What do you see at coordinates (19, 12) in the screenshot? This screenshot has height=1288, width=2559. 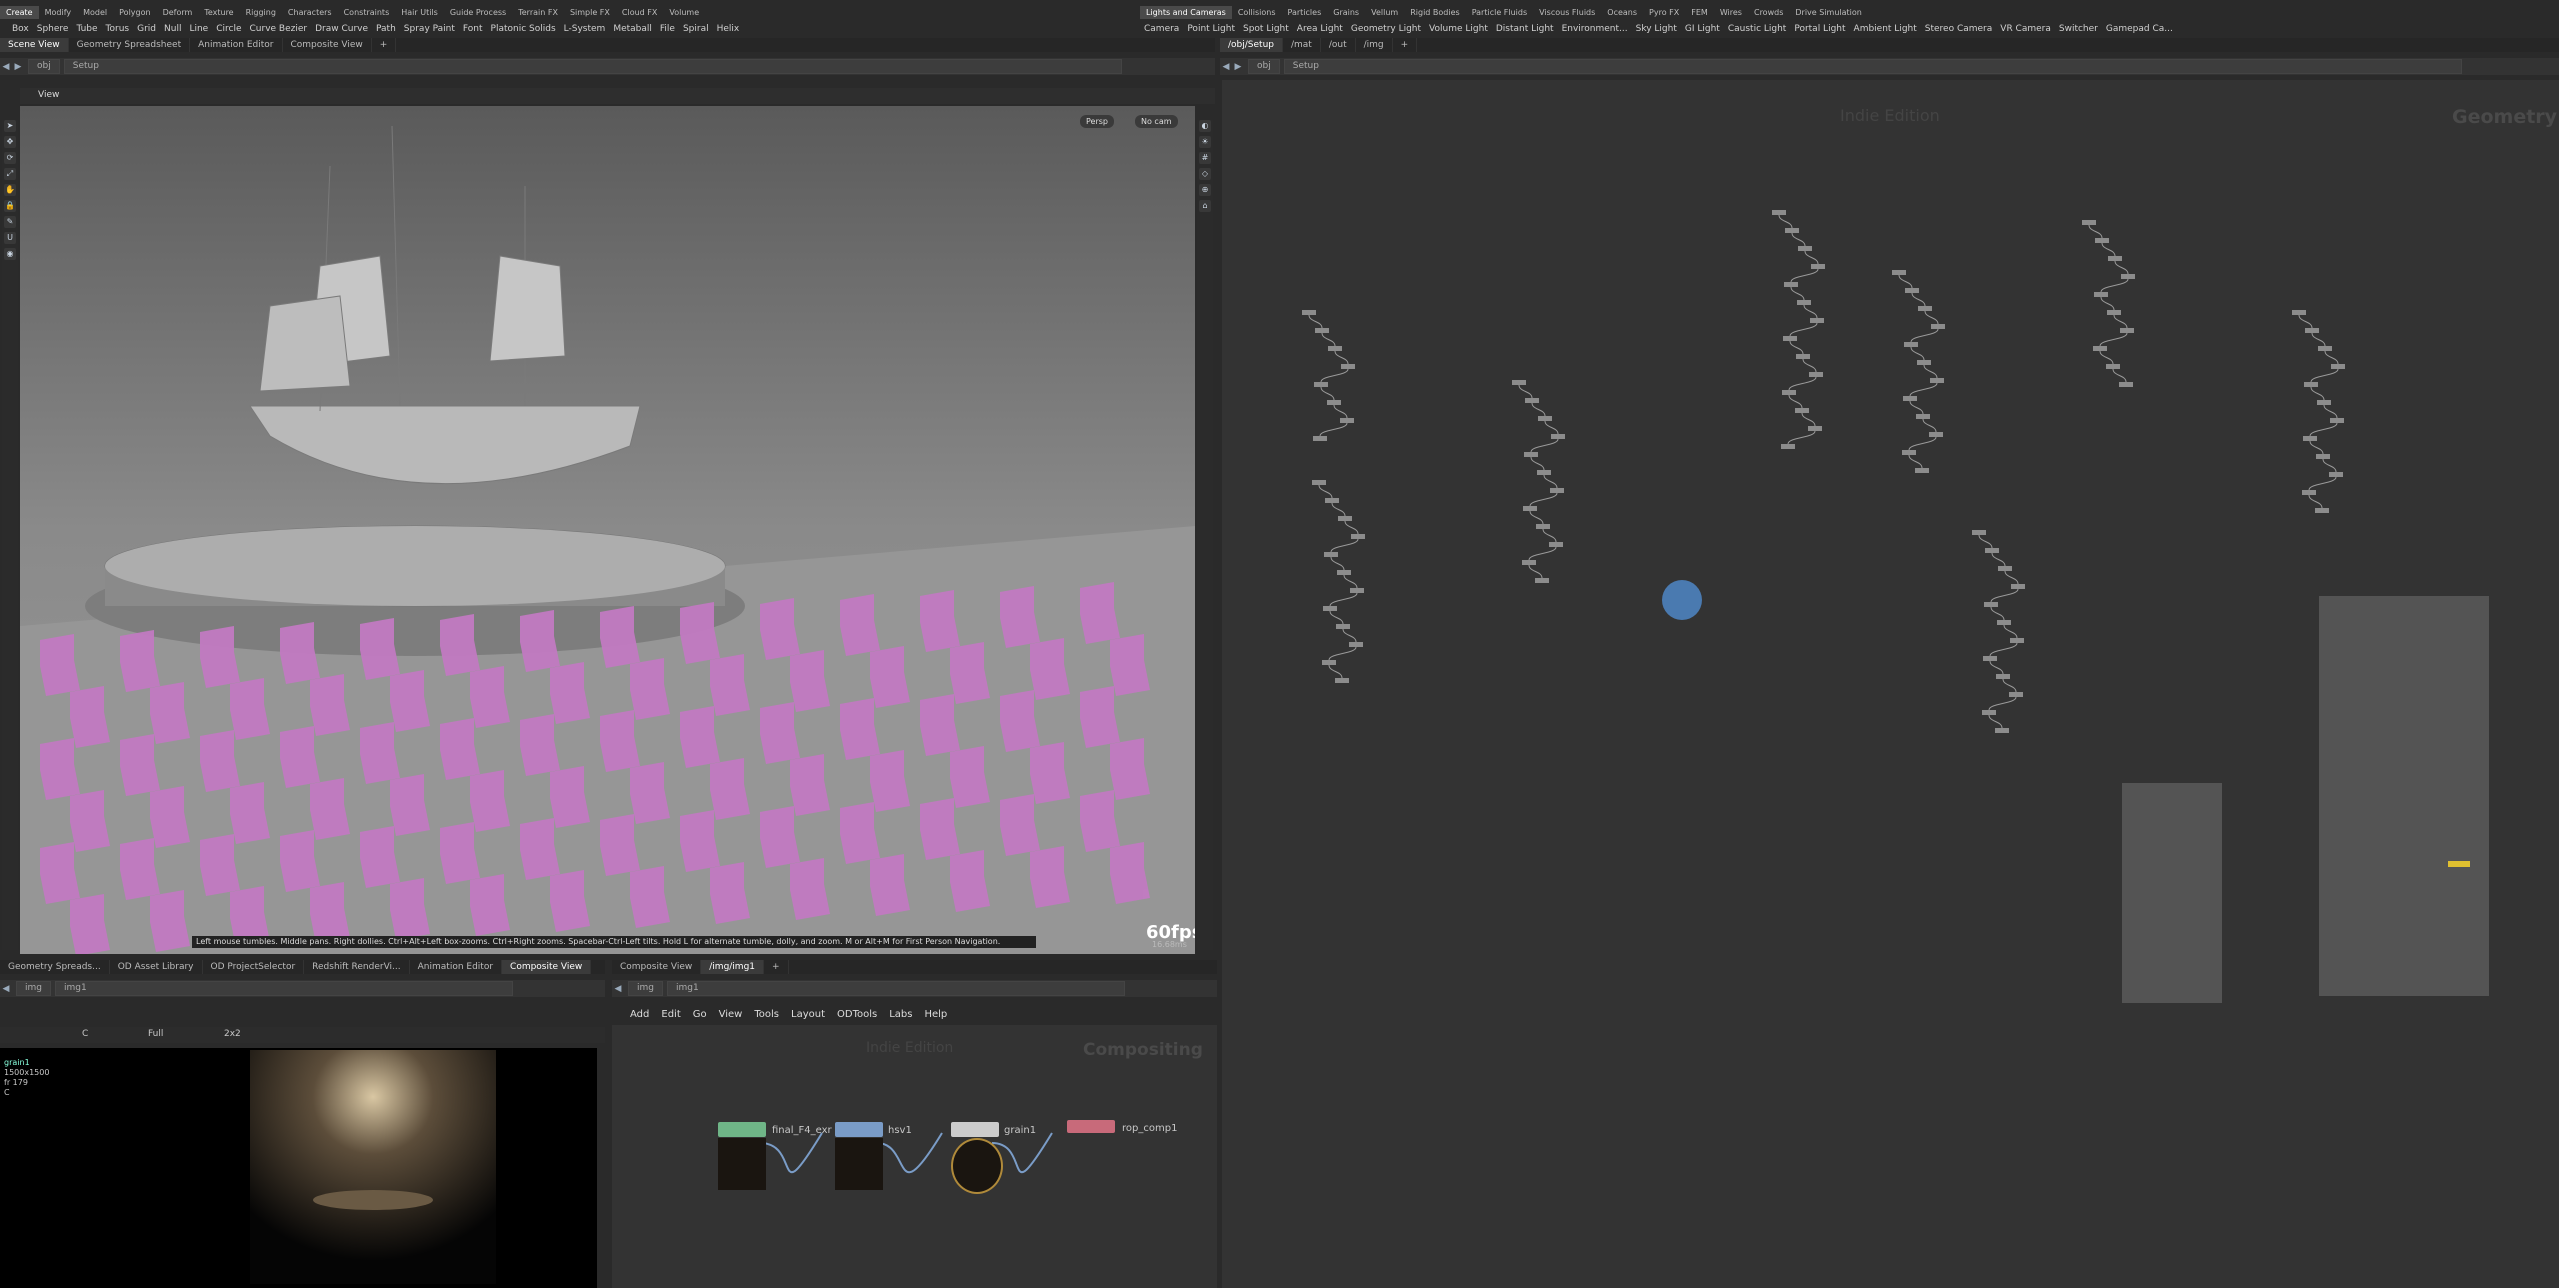 I see `shelf-tab-left-0: Create` at bounding box center [19, 12].